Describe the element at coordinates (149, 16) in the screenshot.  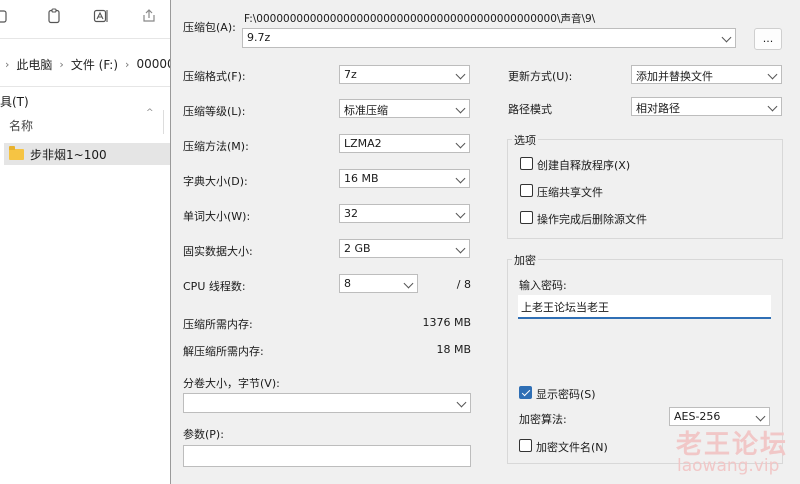
I see `share-icon` at that location.